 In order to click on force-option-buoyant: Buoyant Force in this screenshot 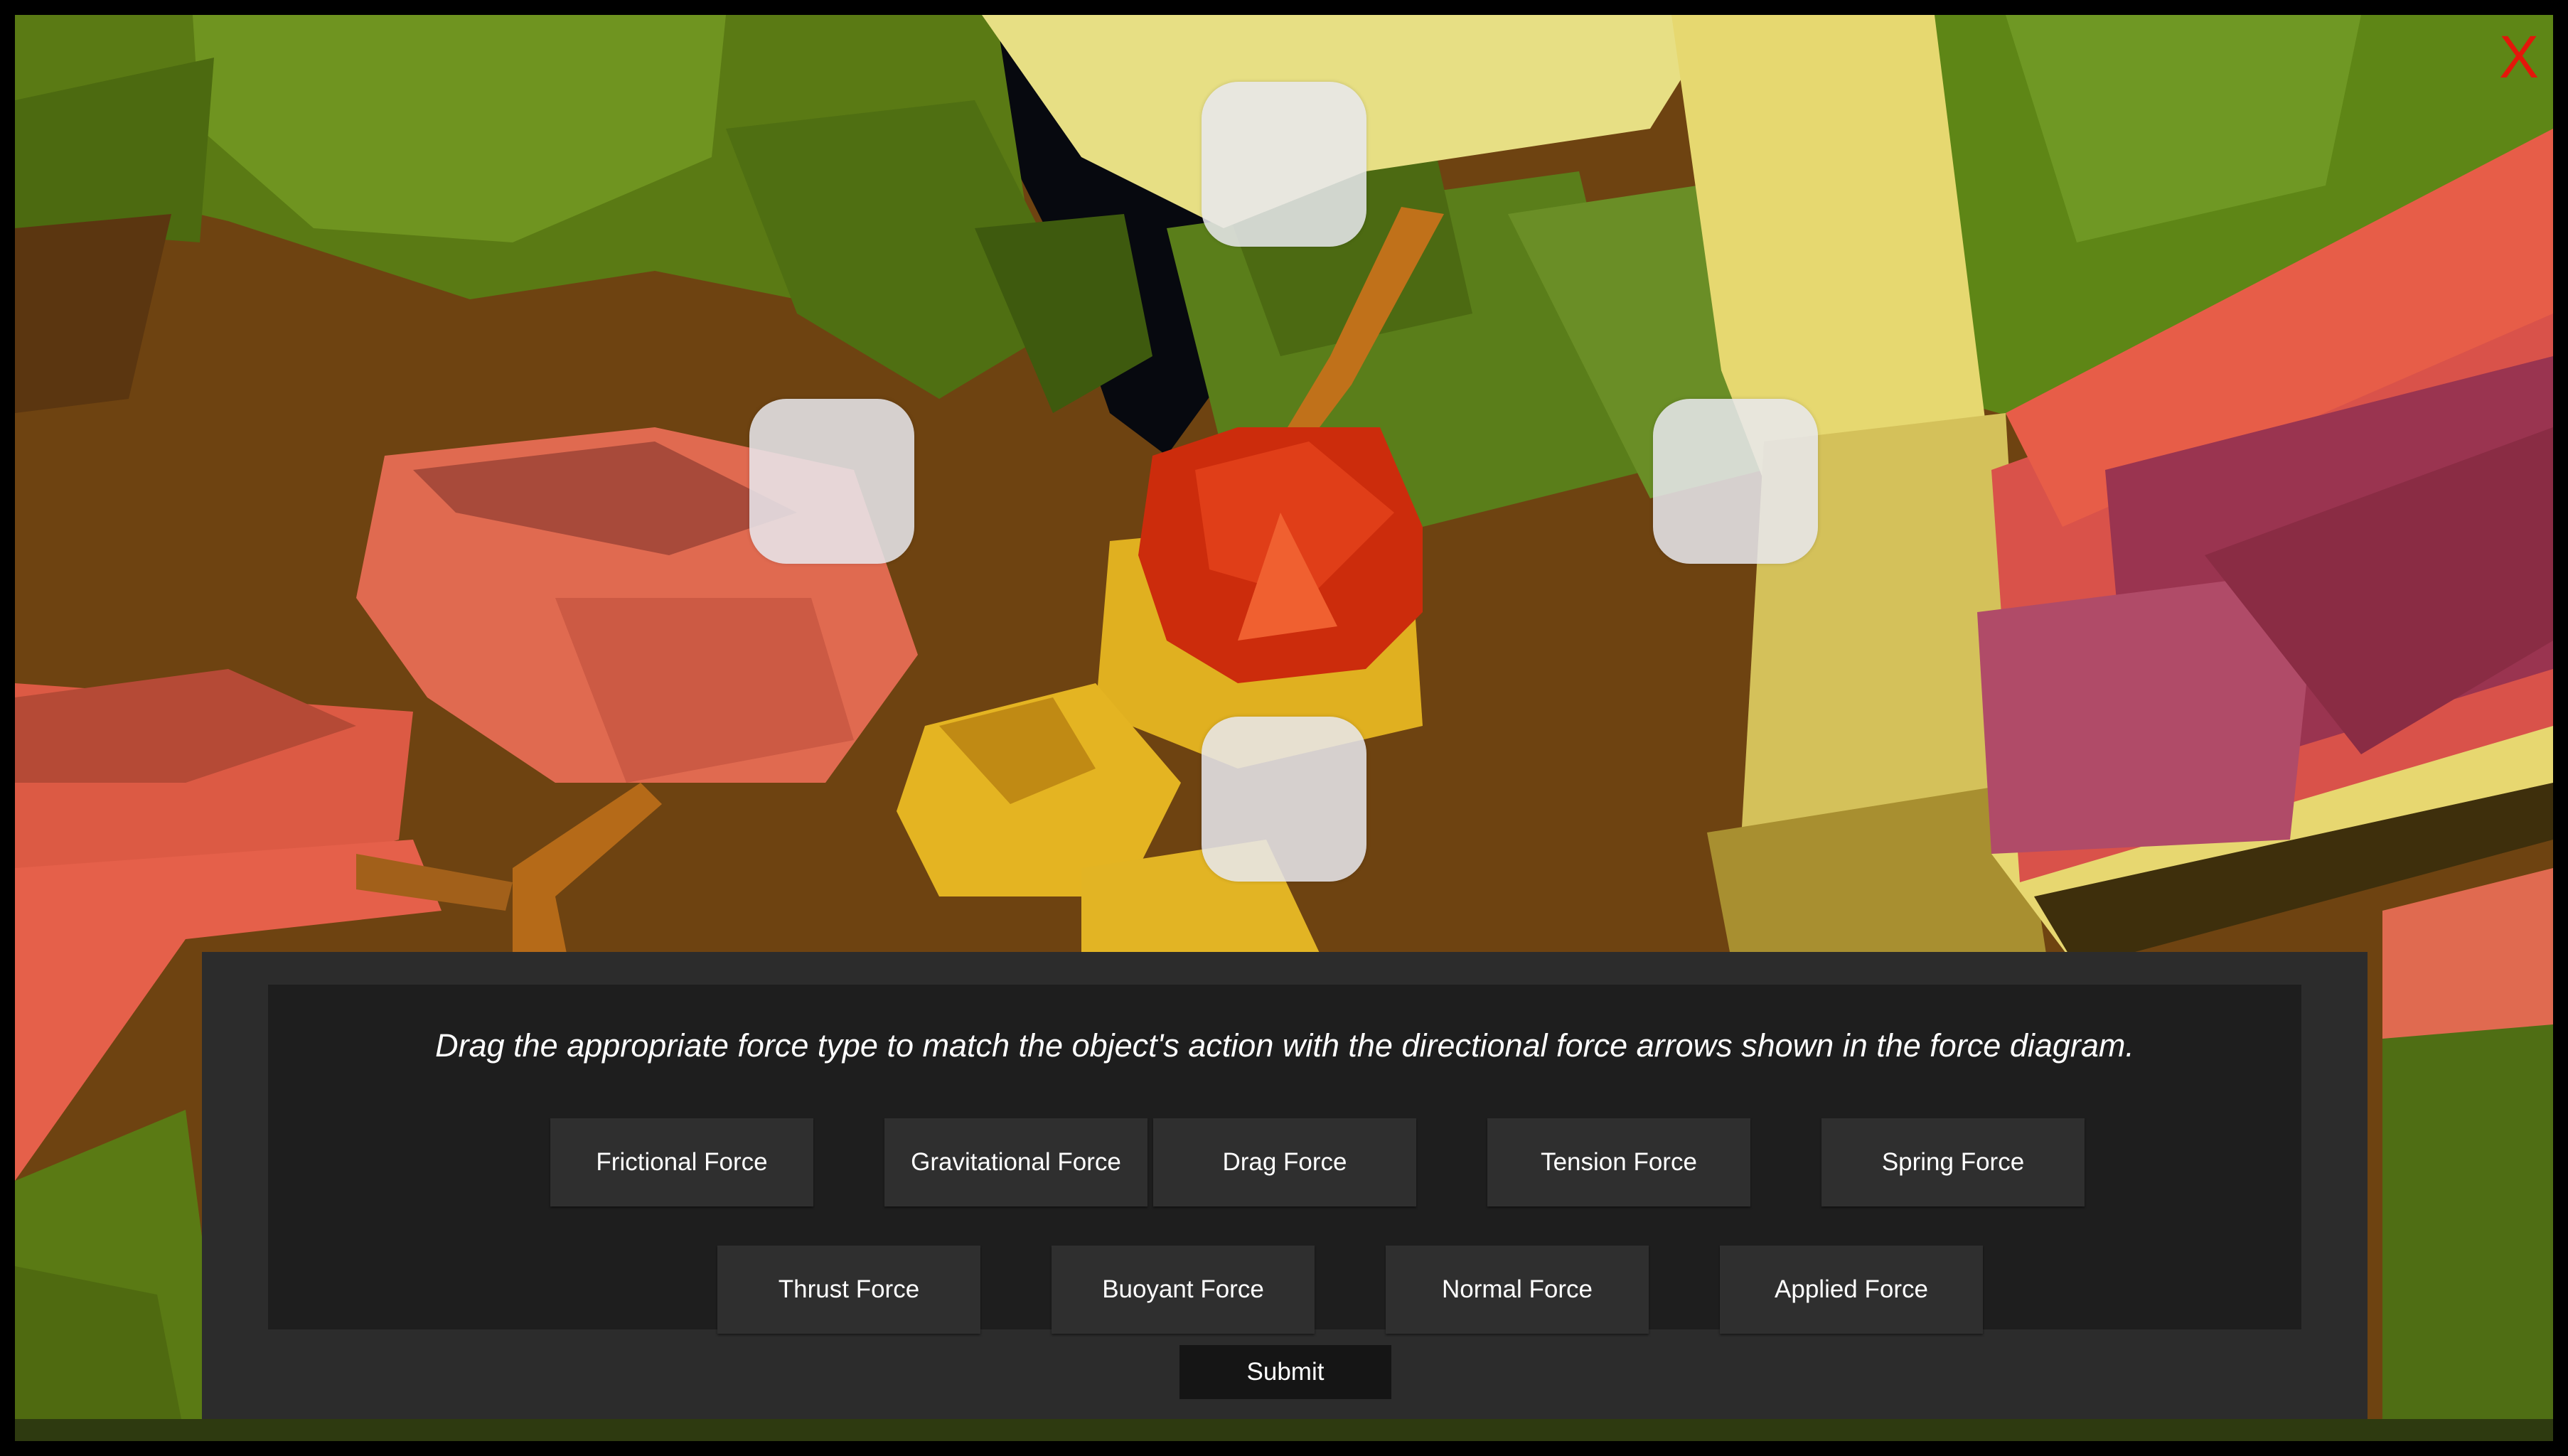, I will do `click(1183, 1290)`.